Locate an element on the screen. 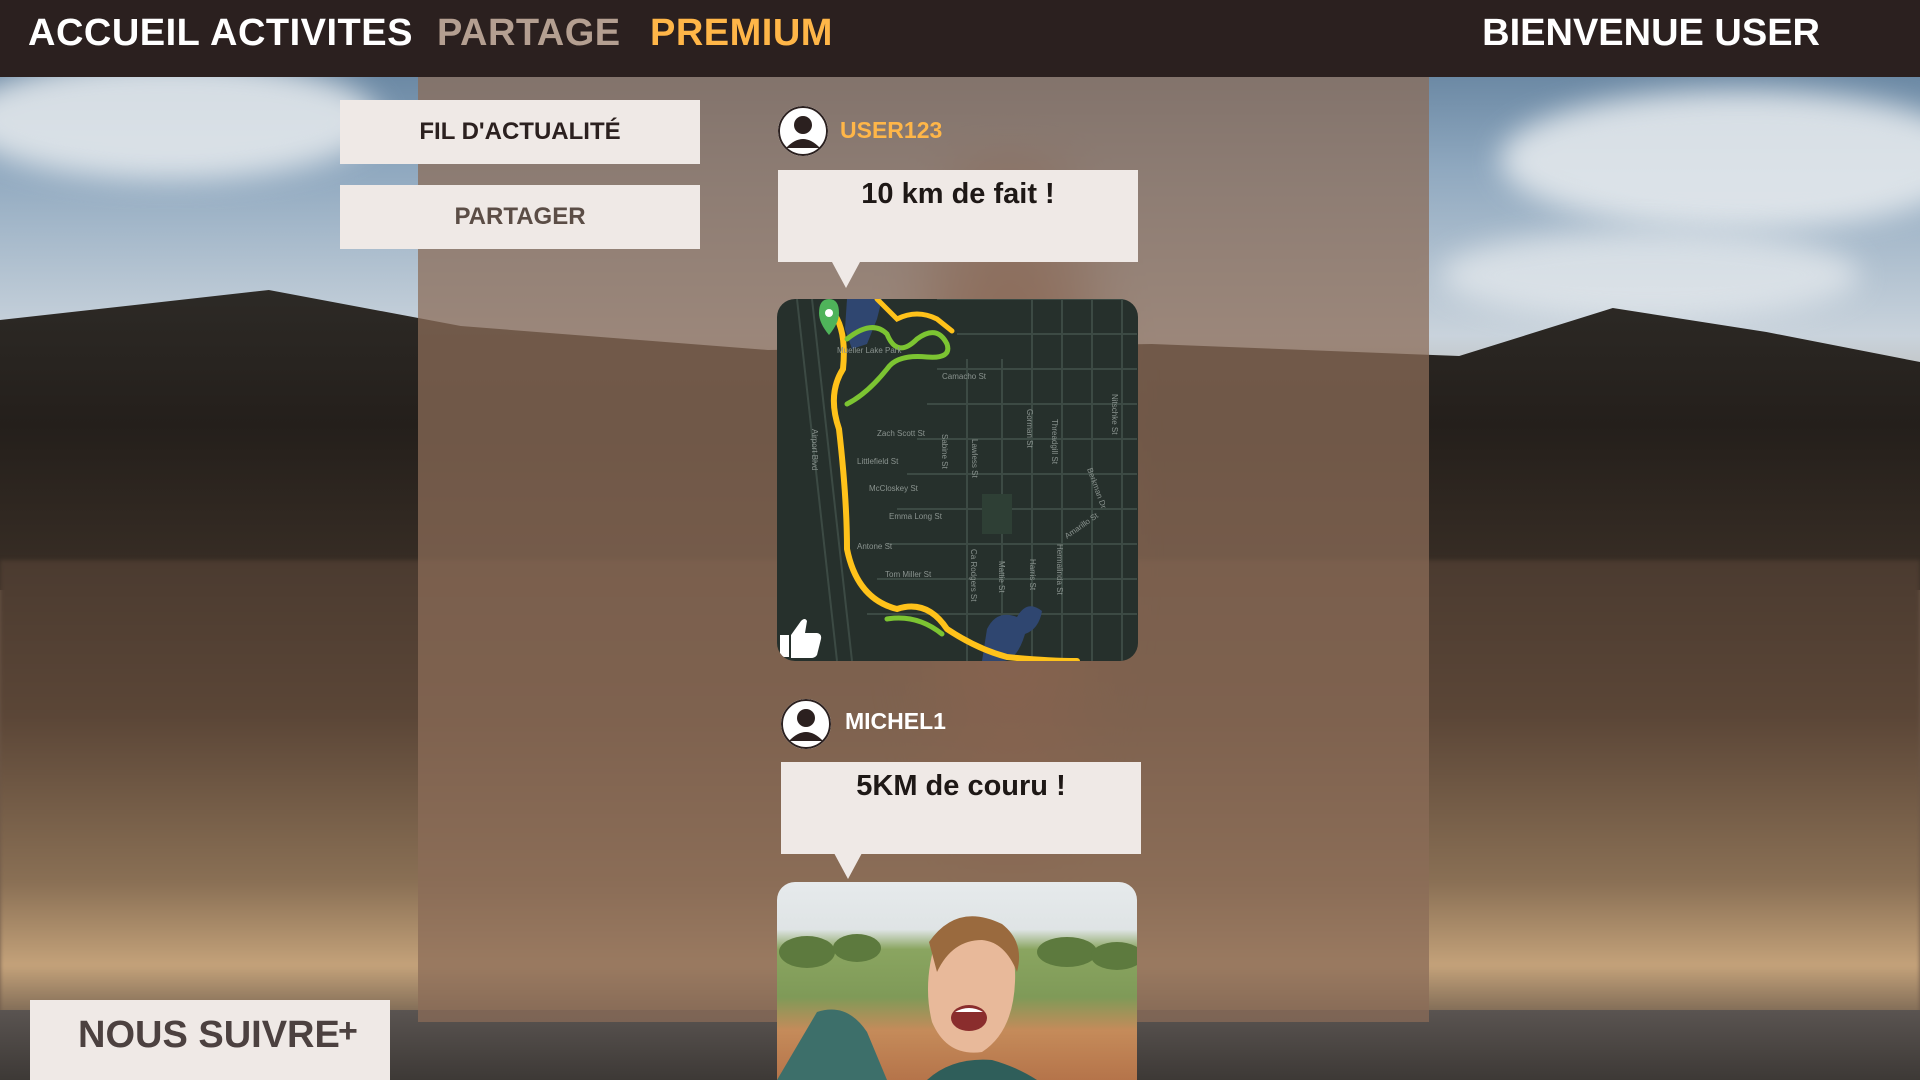 This screenshot has height=1080, width=1920. post-username: USER123 is located at coordinates (891, 130).